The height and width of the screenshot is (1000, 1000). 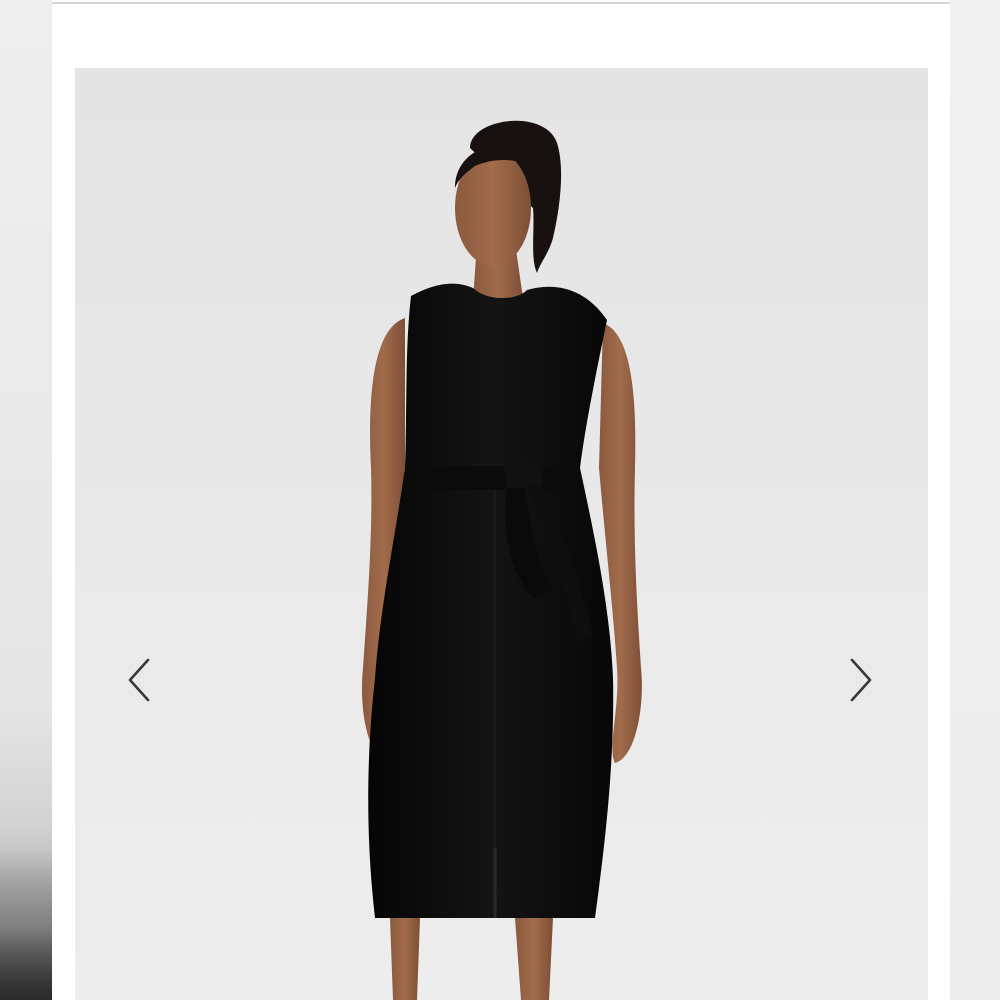 I want to click on left-edge-shadow, so click(x=26, y=910).